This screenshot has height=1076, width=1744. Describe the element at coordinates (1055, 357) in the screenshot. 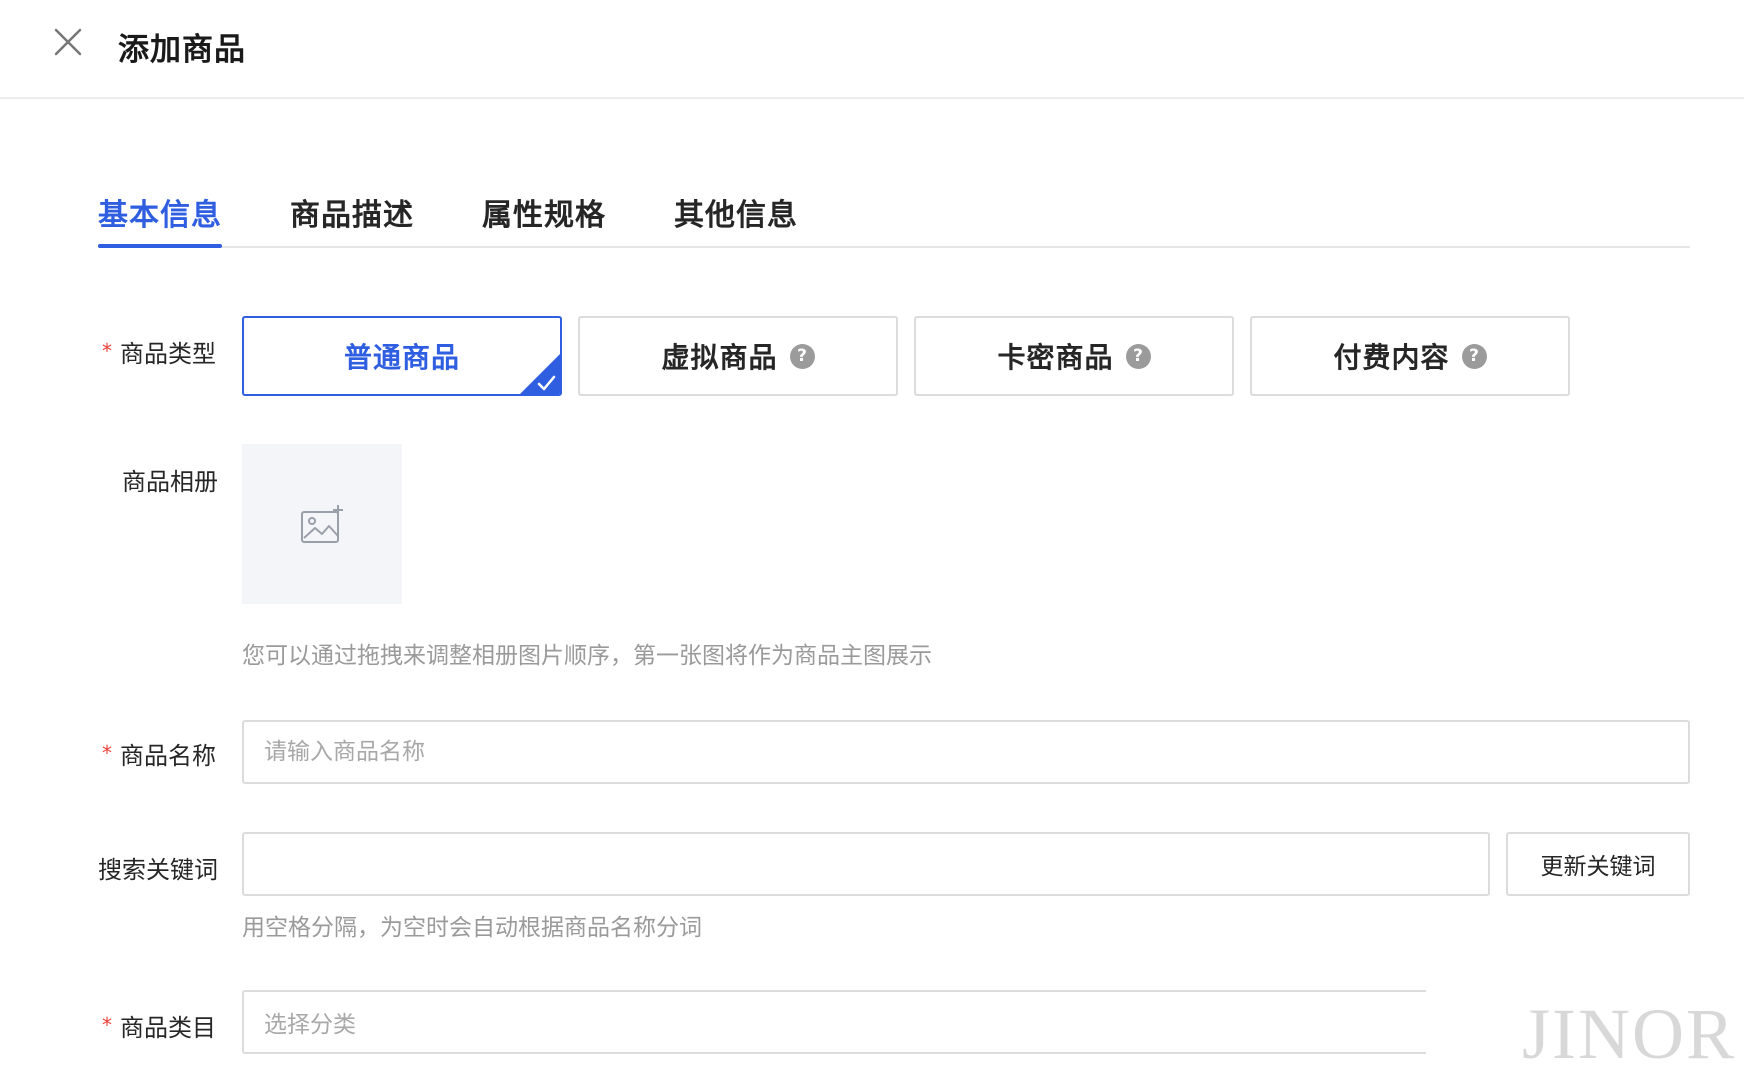

I see `type-option-label: 卡密商品` at that location.